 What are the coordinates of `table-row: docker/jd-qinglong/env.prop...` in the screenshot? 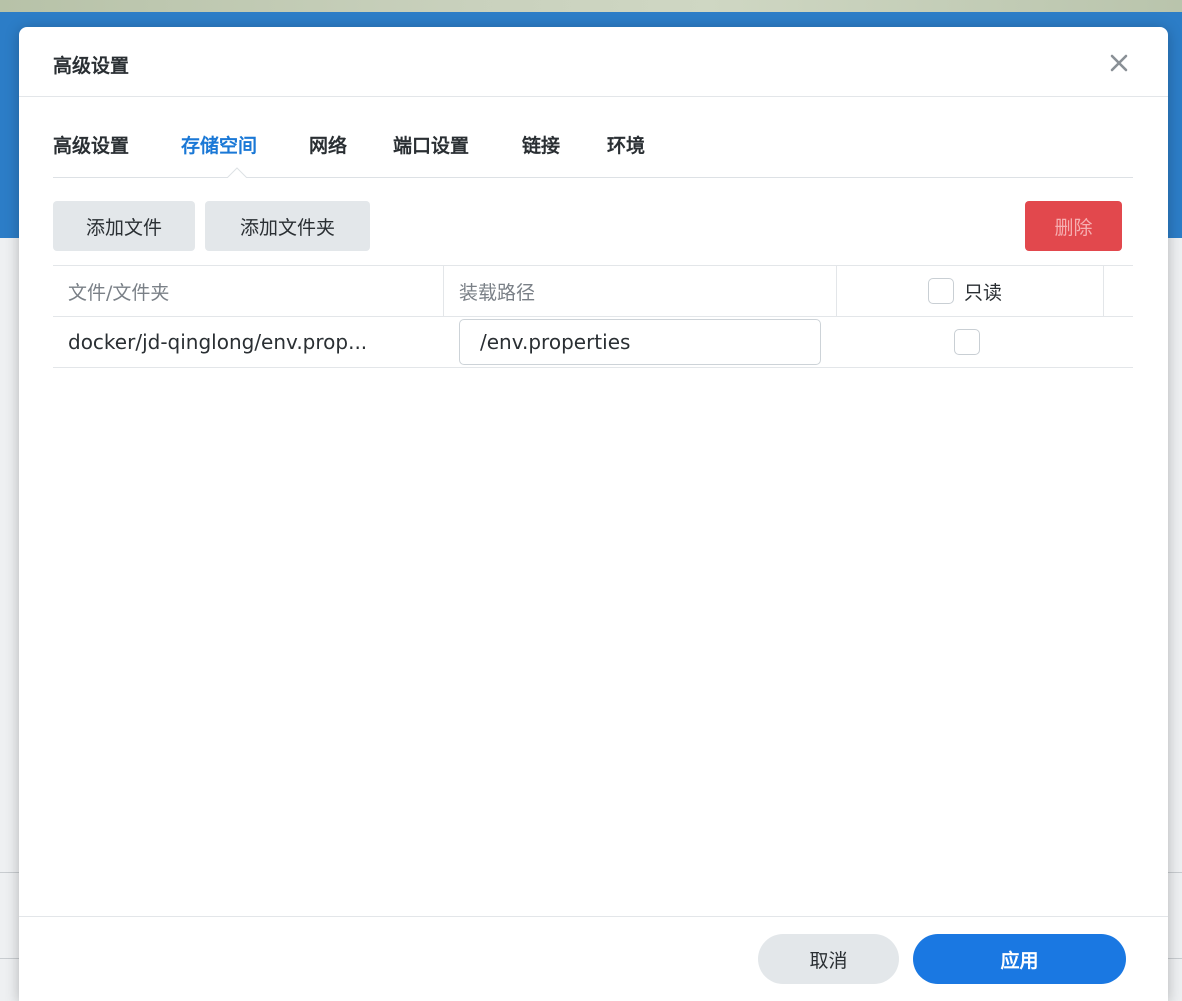 It's located at (593, 342).